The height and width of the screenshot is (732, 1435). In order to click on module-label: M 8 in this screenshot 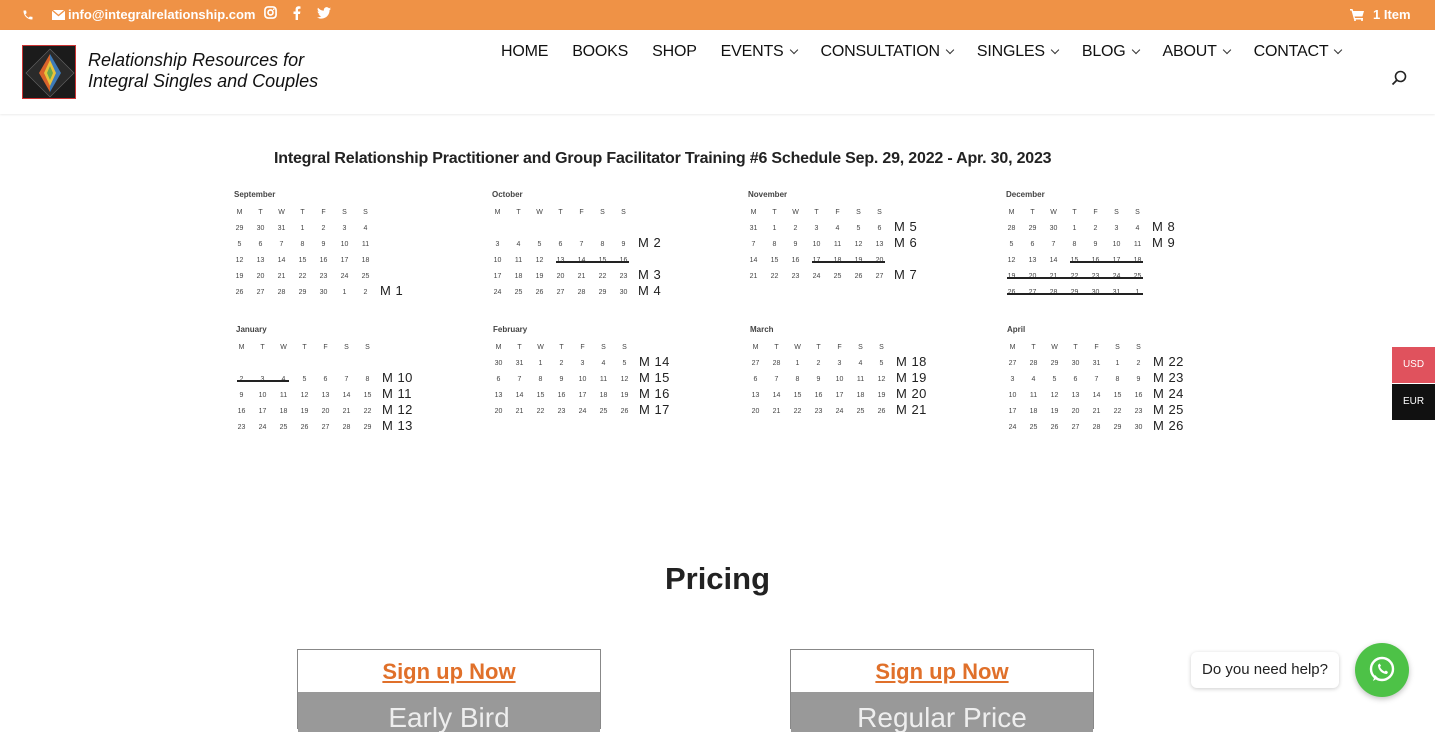, I will do `click(1164, 226)`.